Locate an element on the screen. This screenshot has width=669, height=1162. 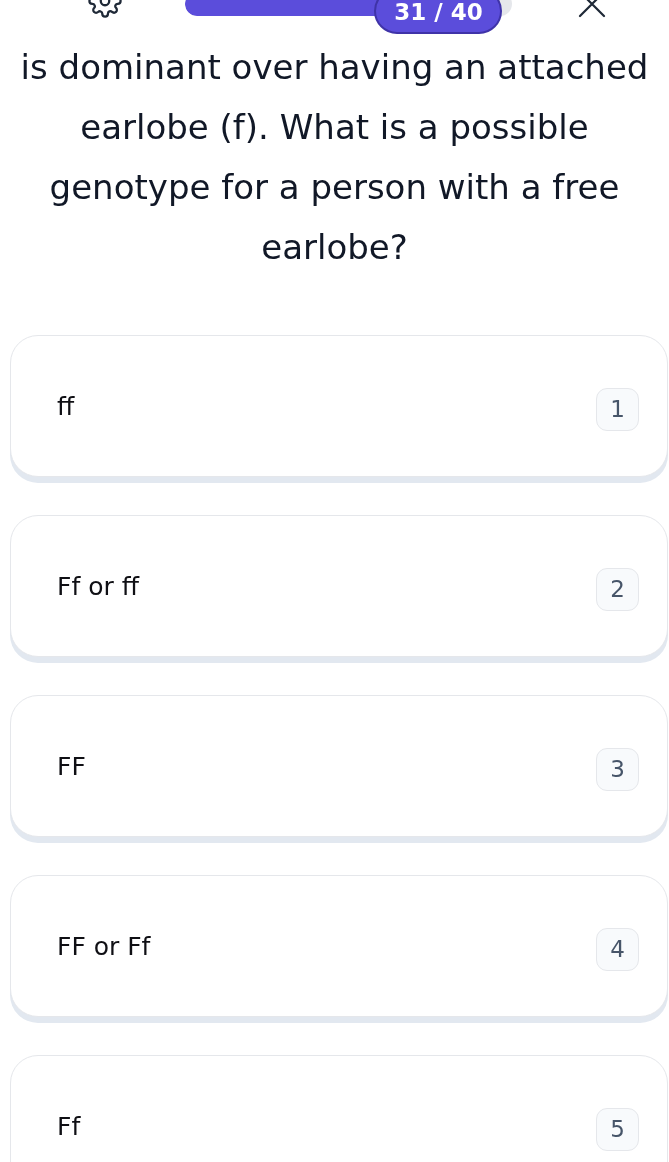
option-number: 1 is located at coordinates (617, 409).